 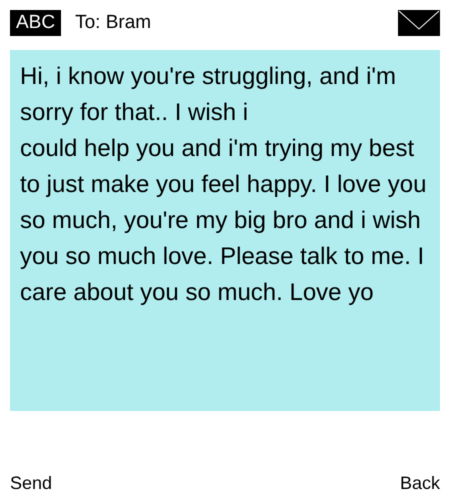 I want to click on recipient-label: To: Bram, so click(x=113, y=22).